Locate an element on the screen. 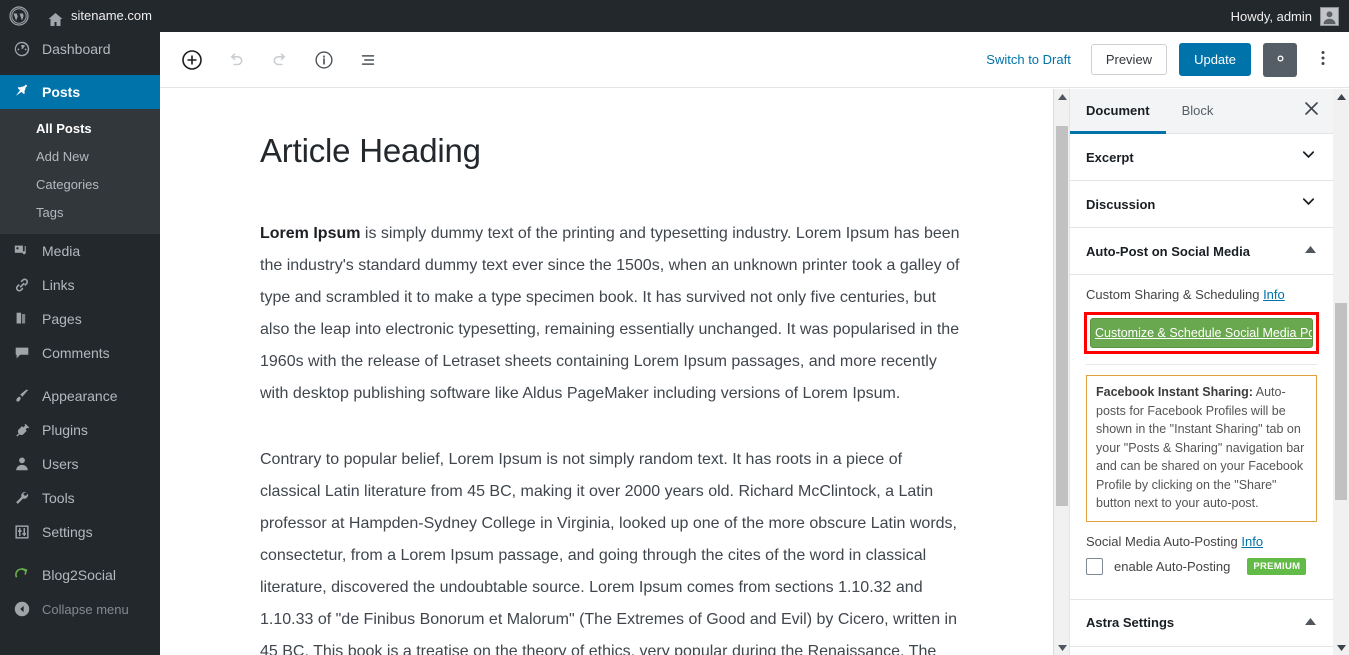  more-options-button is located at coordinates (1323, 60).